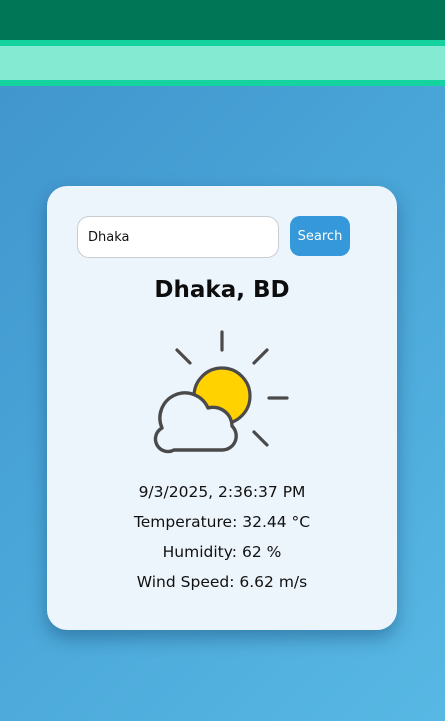 This screenshot has height=721, width=445. I want to click on accent-bar, so click(222, 63).